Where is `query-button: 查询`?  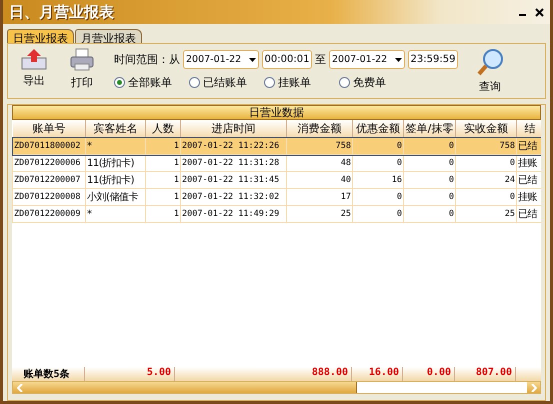
query-button: 查询 is located at coordinates (490, 71).